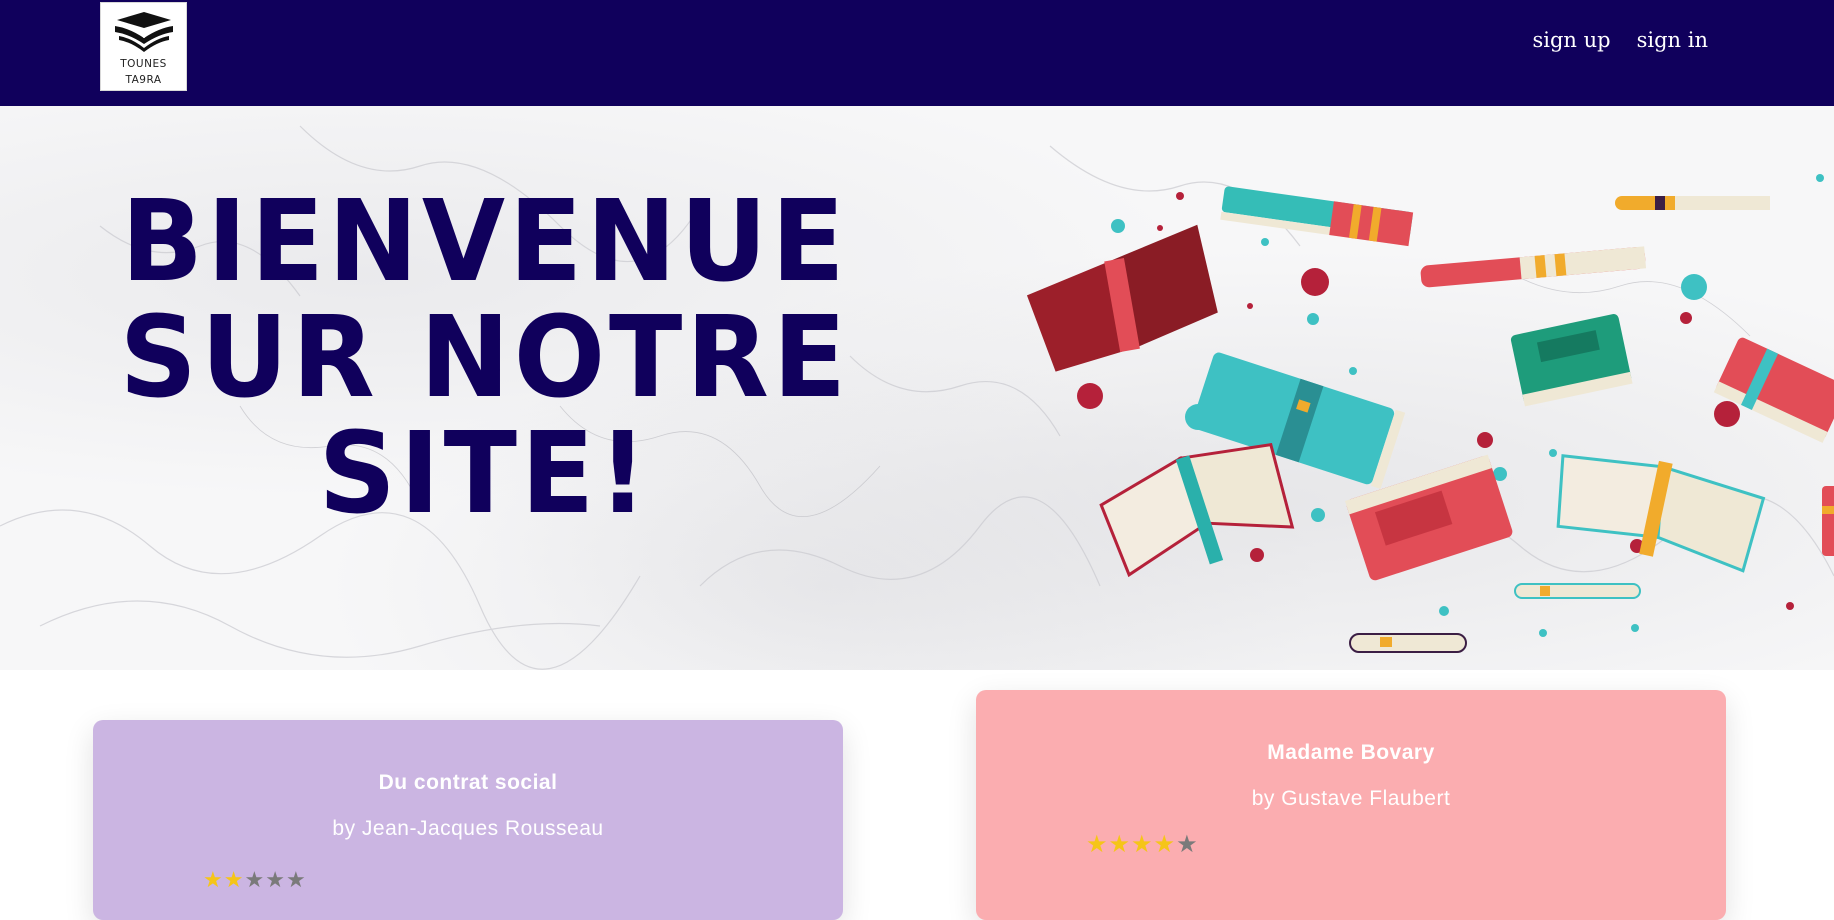  Describe the element at coordinates (1577, 591) in the screenshot. I see `book-slim-bottom` at that location.